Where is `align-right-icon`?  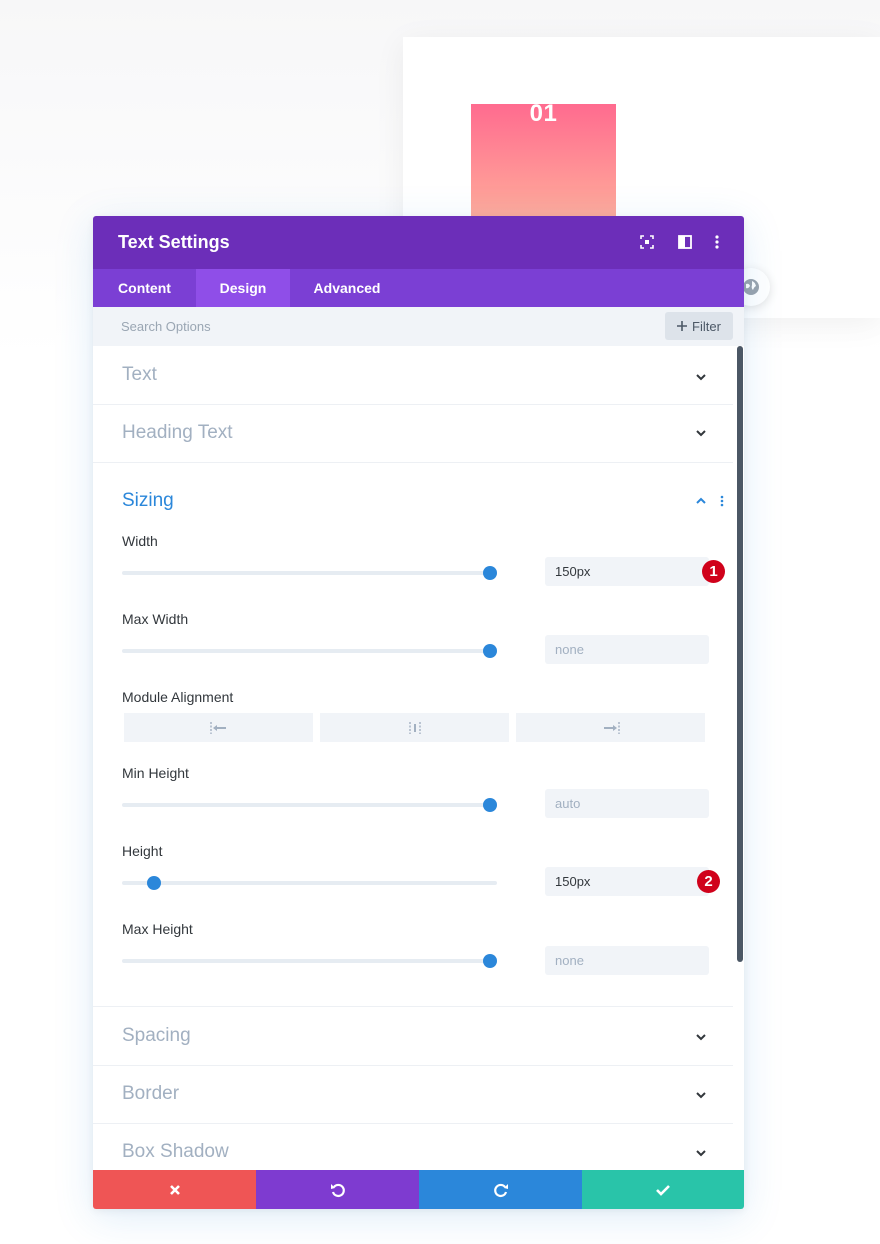 align-right-icon is located at coordinates (611, 727).